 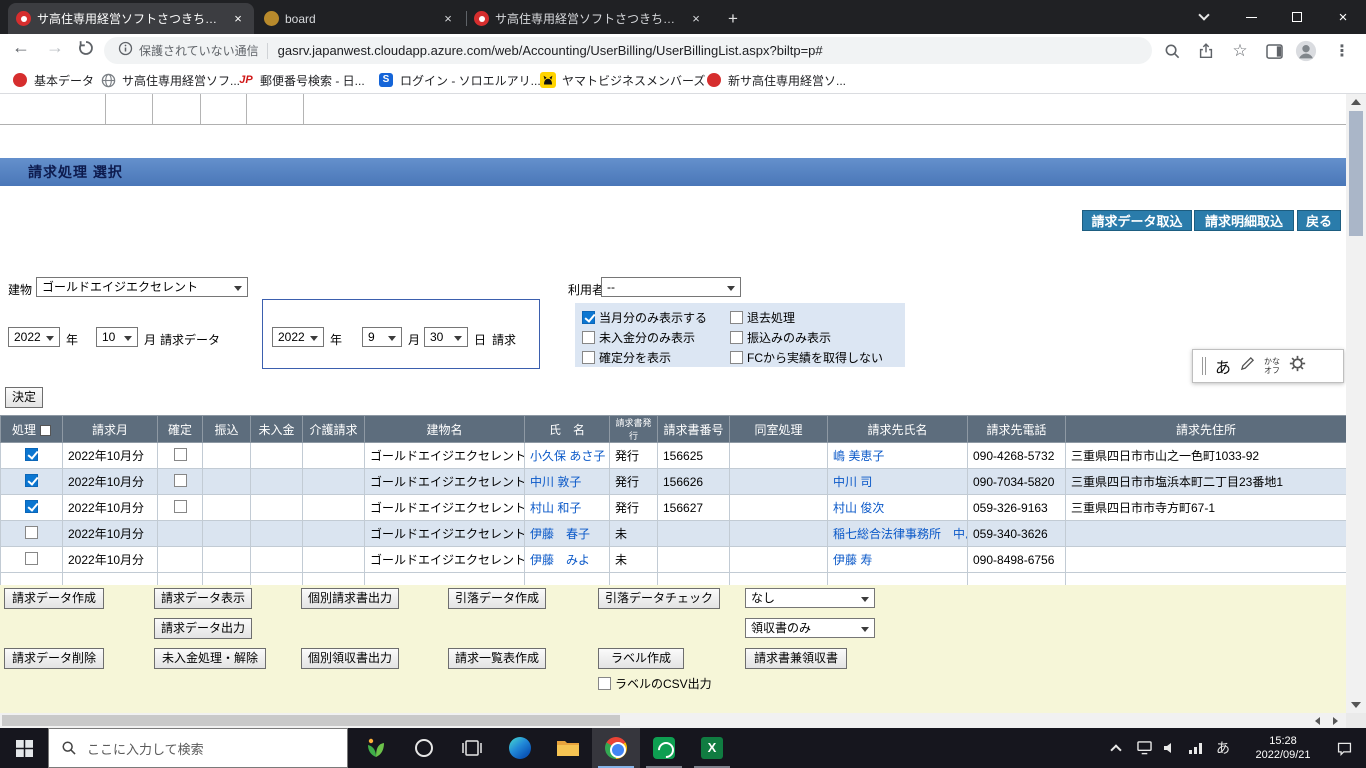 What do you see at coordinates (1356, 173) in the screenshot?
I see `vertical-scrollbar-thumb` at bounding box center [1356, 173].